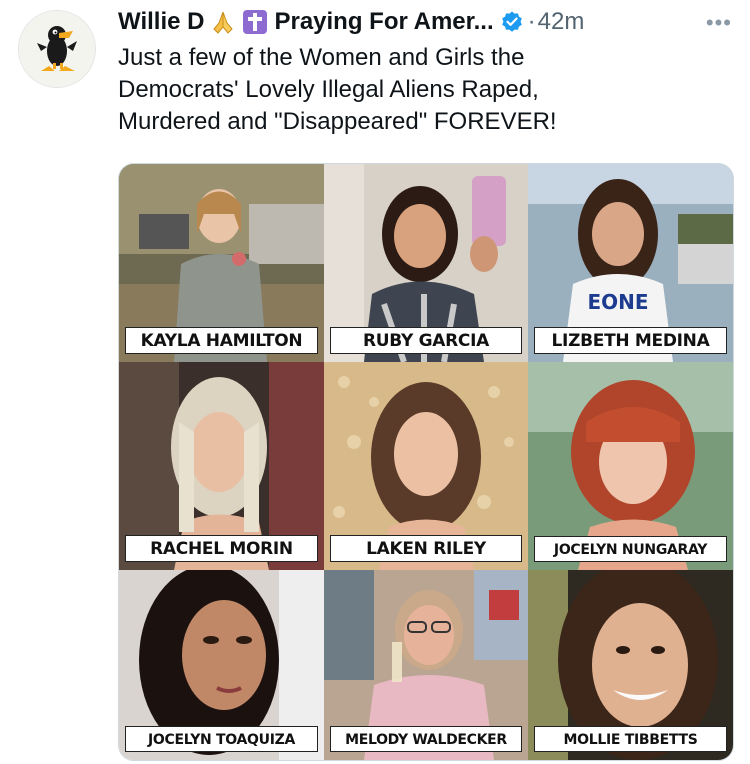 This screenshot has width=750, height=764. What do you see at coordinates (221, 665) in the screenshot?
I see `photo-cell: JOCELYN TOAQUIZA` at bounding box center [221, 665].